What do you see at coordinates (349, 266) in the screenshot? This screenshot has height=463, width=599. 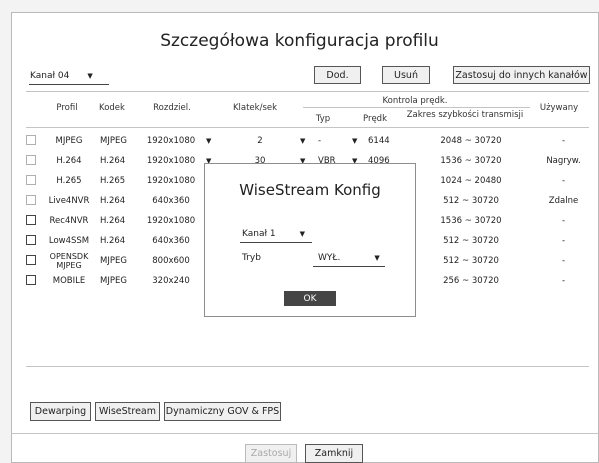 I see `dialog-mode-underline` at bounding box center [349, 266].